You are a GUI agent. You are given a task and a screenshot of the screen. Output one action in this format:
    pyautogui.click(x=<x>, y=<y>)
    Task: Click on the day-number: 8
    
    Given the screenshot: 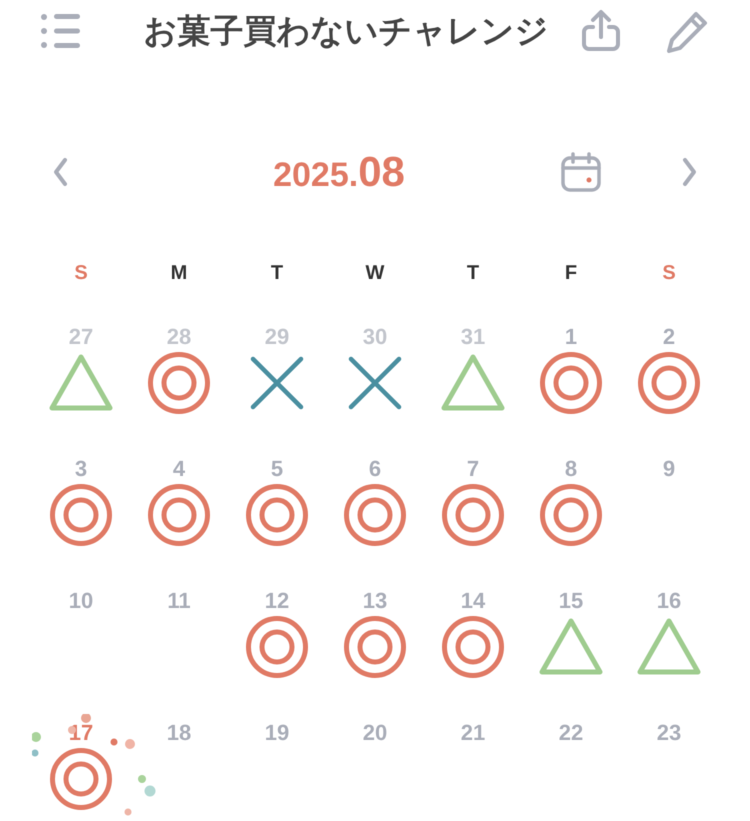 What is the action you would take?
    pyautogui.click(x=571, y=469)
    